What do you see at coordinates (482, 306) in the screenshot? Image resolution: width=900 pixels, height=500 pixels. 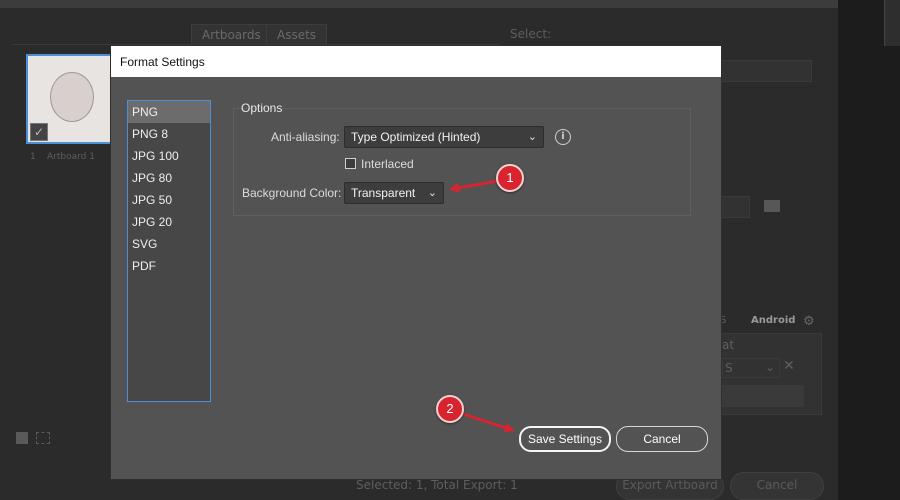 I see `annotation-arrows` at bounding box center [482, 306].